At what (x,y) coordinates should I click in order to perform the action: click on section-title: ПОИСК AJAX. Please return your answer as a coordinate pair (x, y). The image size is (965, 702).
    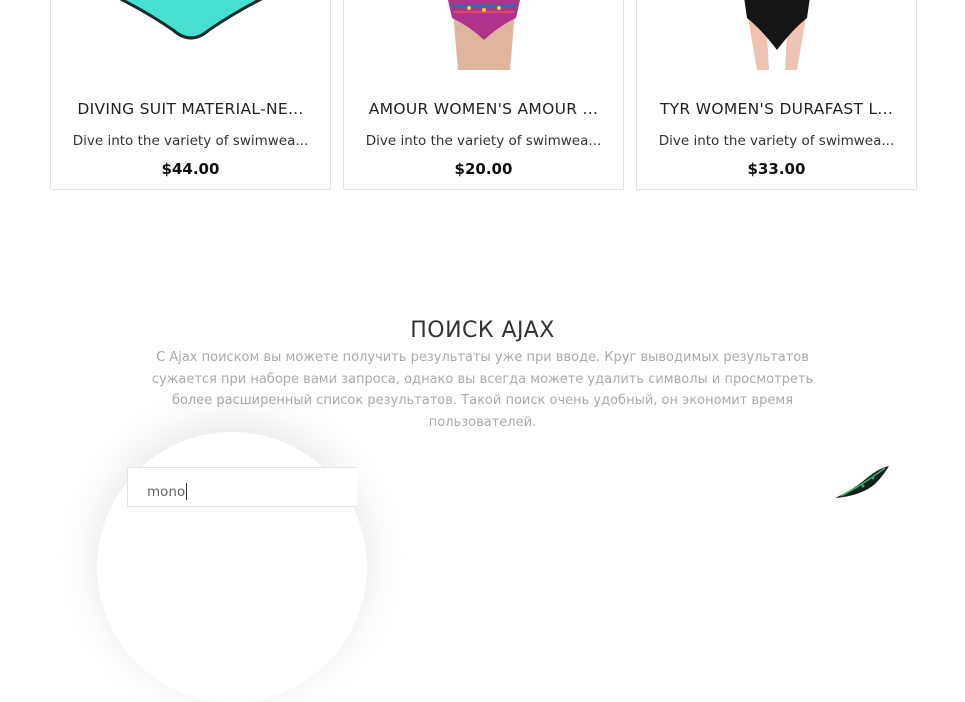
    Looking at the image, I should click on (482, 331).